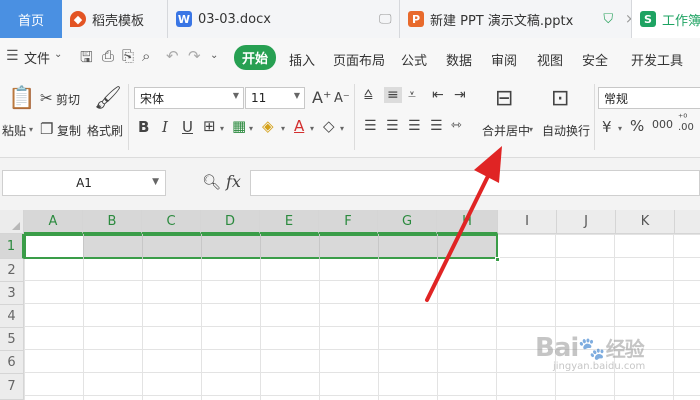 Image resolution: width=700 pixels, height=400 pixels. What do you see at coordinates (368, 94) in the screenshot?
I see `align-top-icon: ⩠` at bounding box center [368, 94].